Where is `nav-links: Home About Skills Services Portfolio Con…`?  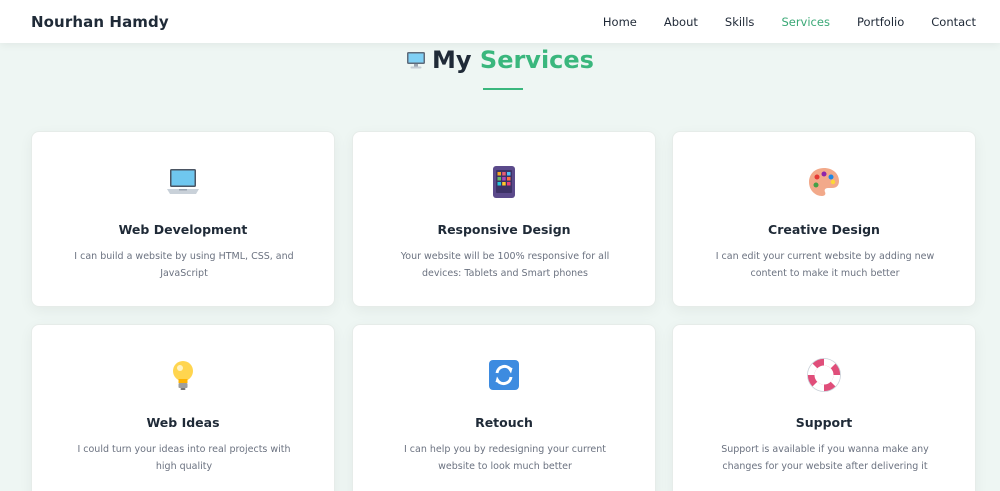
nav-links: Home About Skills Services Portfolio Con… is located at coordinates (776, 22).